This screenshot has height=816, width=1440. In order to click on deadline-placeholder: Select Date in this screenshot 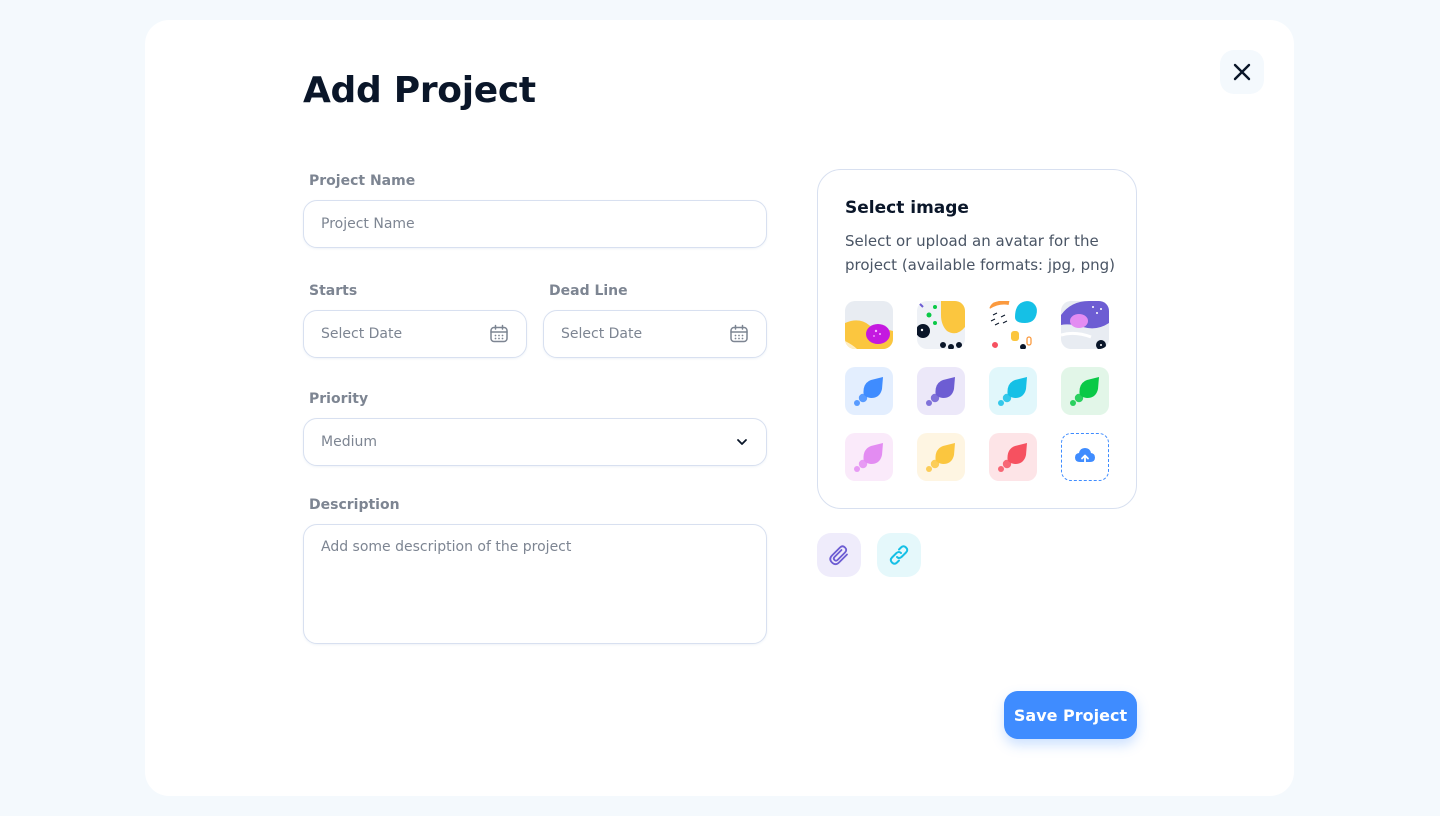, I will do `click(602, 334)`.